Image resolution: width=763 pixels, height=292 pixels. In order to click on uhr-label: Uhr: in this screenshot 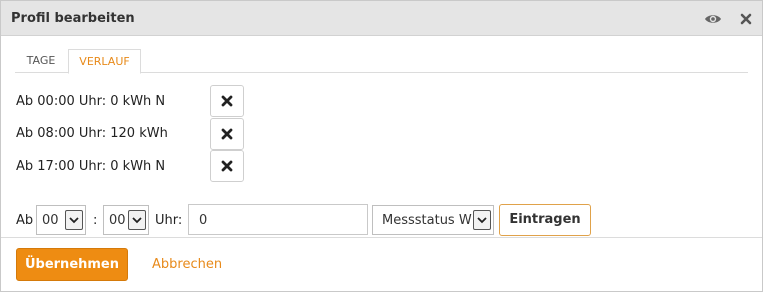, I will do `click(169, 220)`.